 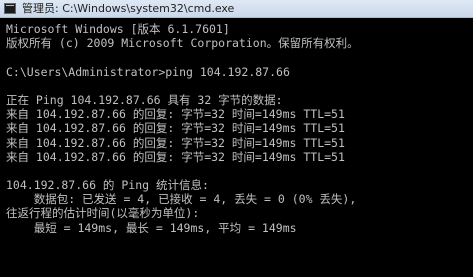 I want to click on packets-stats-line: 数据包: 已发送 = 4, 已接收 = 4, 丢失 = 0 (0% 丢失),, so click(x=181, y=199).